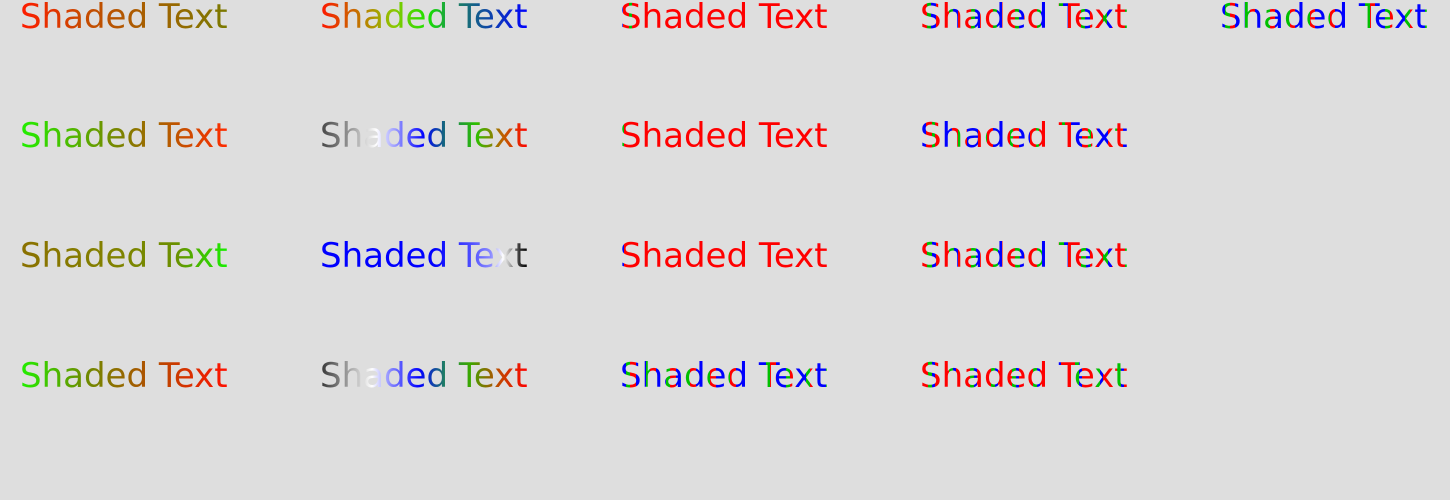  I want to click on shaded-text-sample-r3-c1: Shaded Text, so click(124, 256).